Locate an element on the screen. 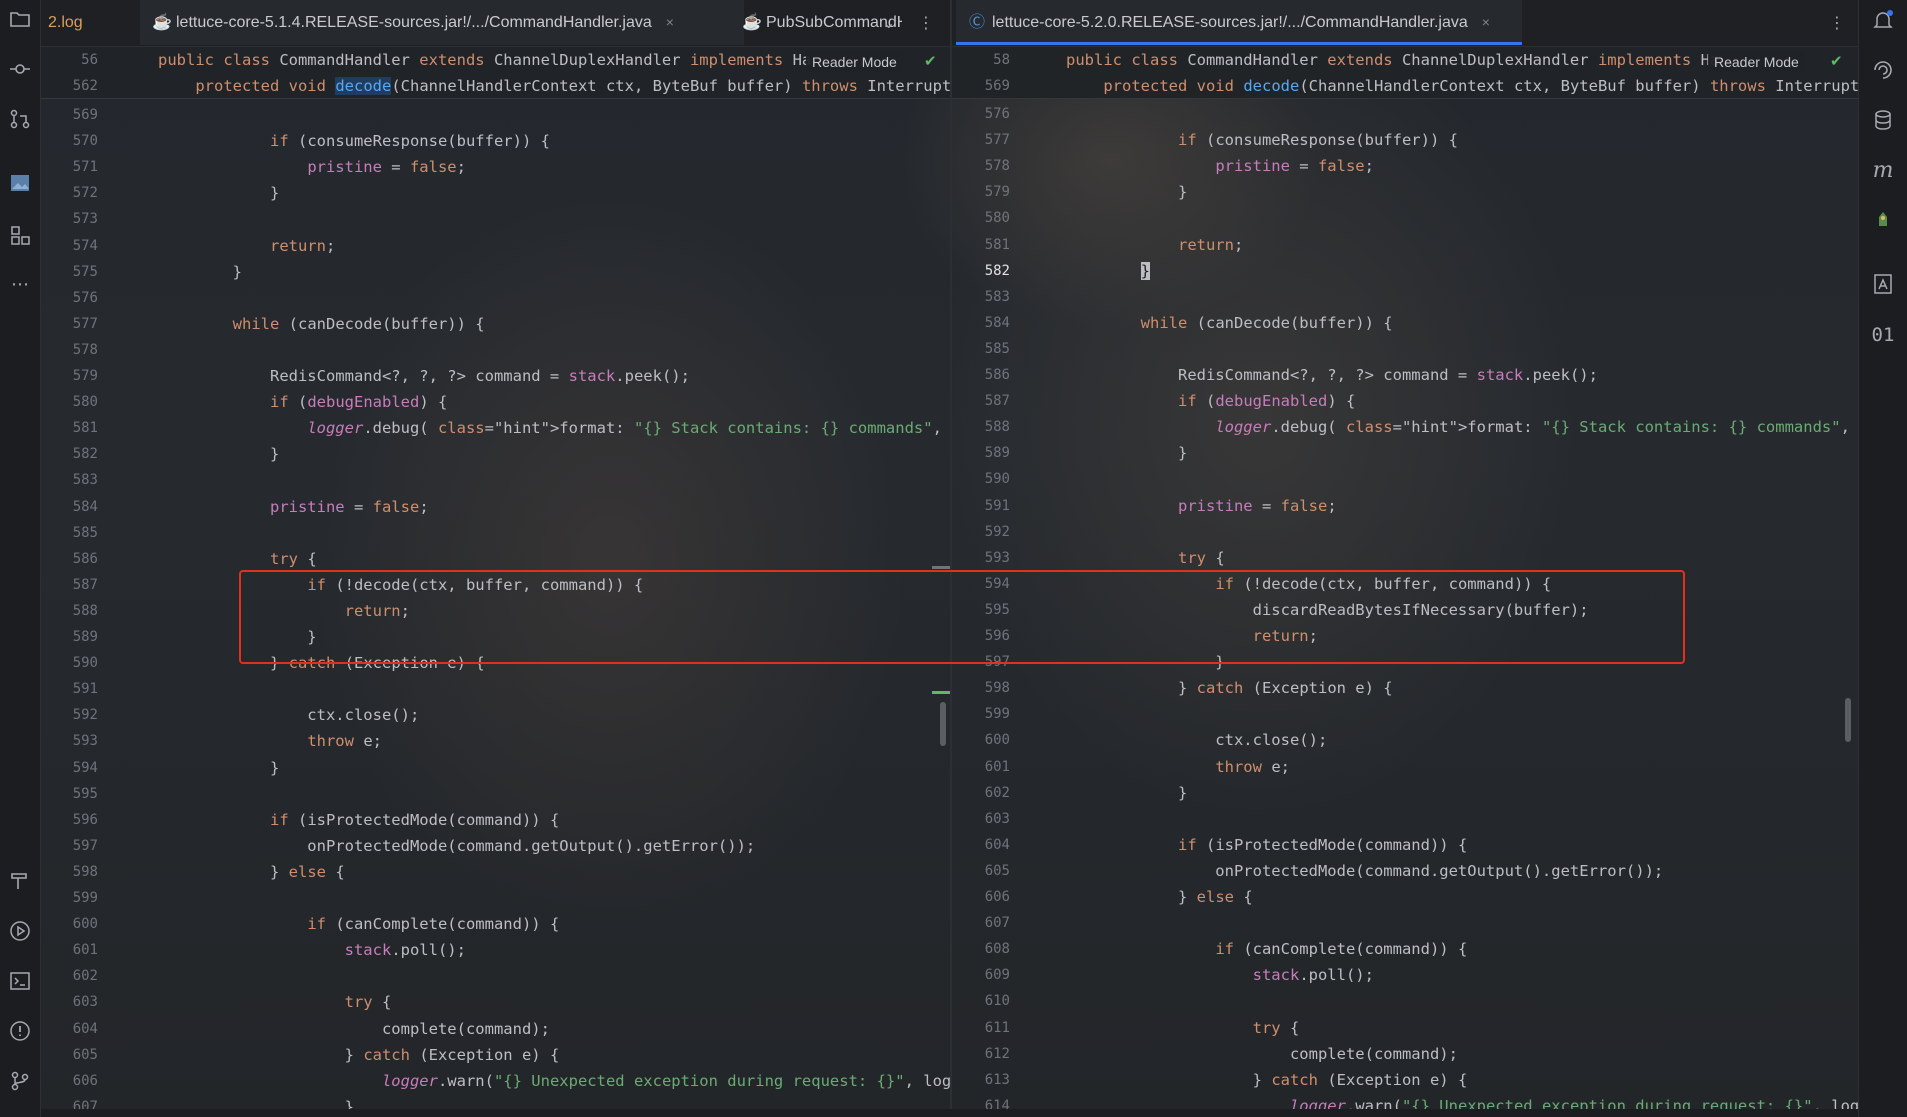  code-line: 592 ctx.close(); is located at coordinates (495, 715).